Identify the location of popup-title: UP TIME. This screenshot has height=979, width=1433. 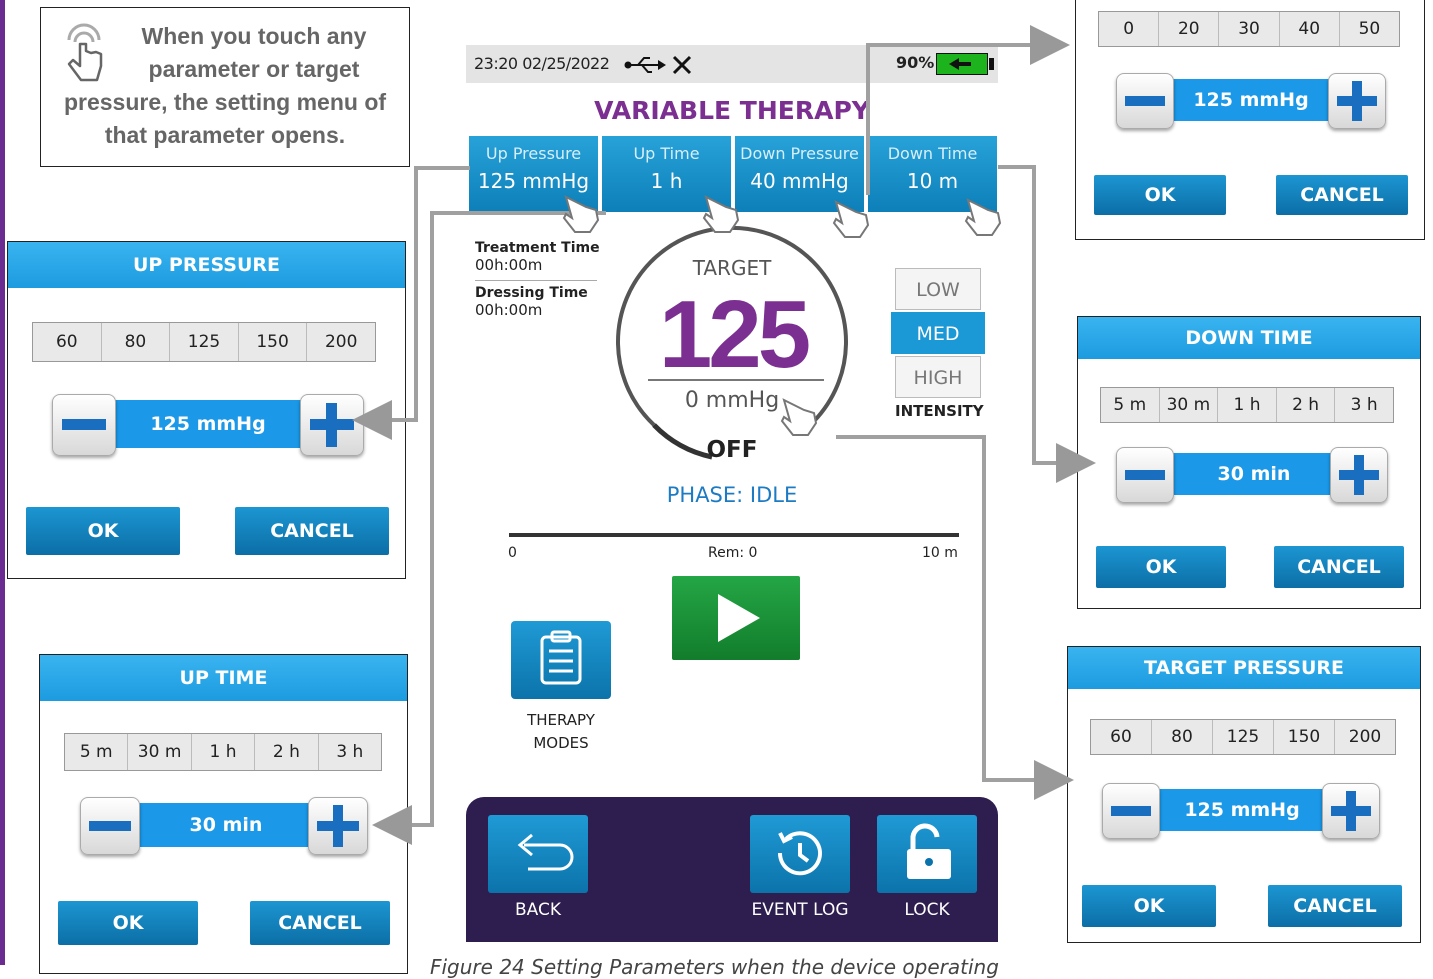
(223, 678).